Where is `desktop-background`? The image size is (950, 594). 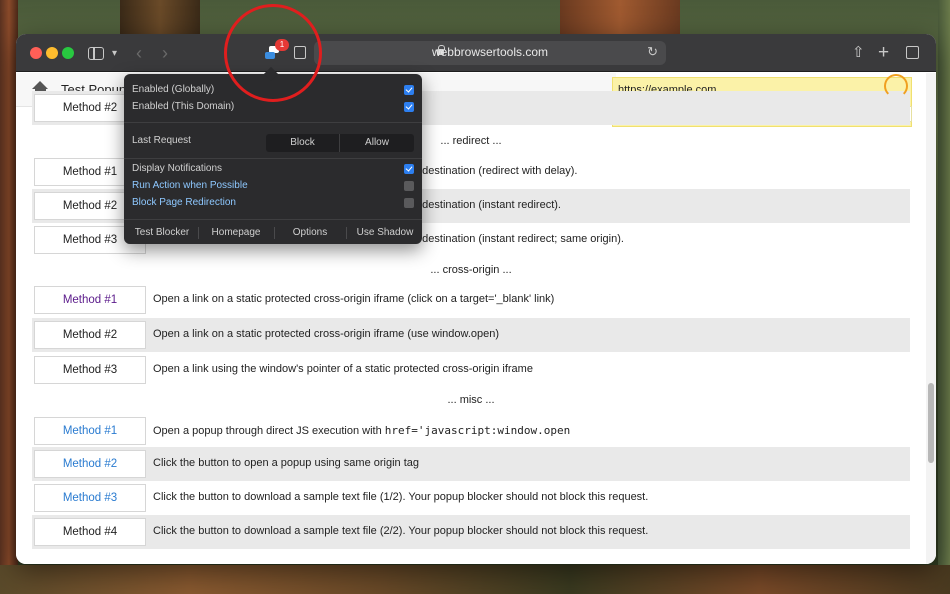 desktop-background is located at coordinates (475, 579).